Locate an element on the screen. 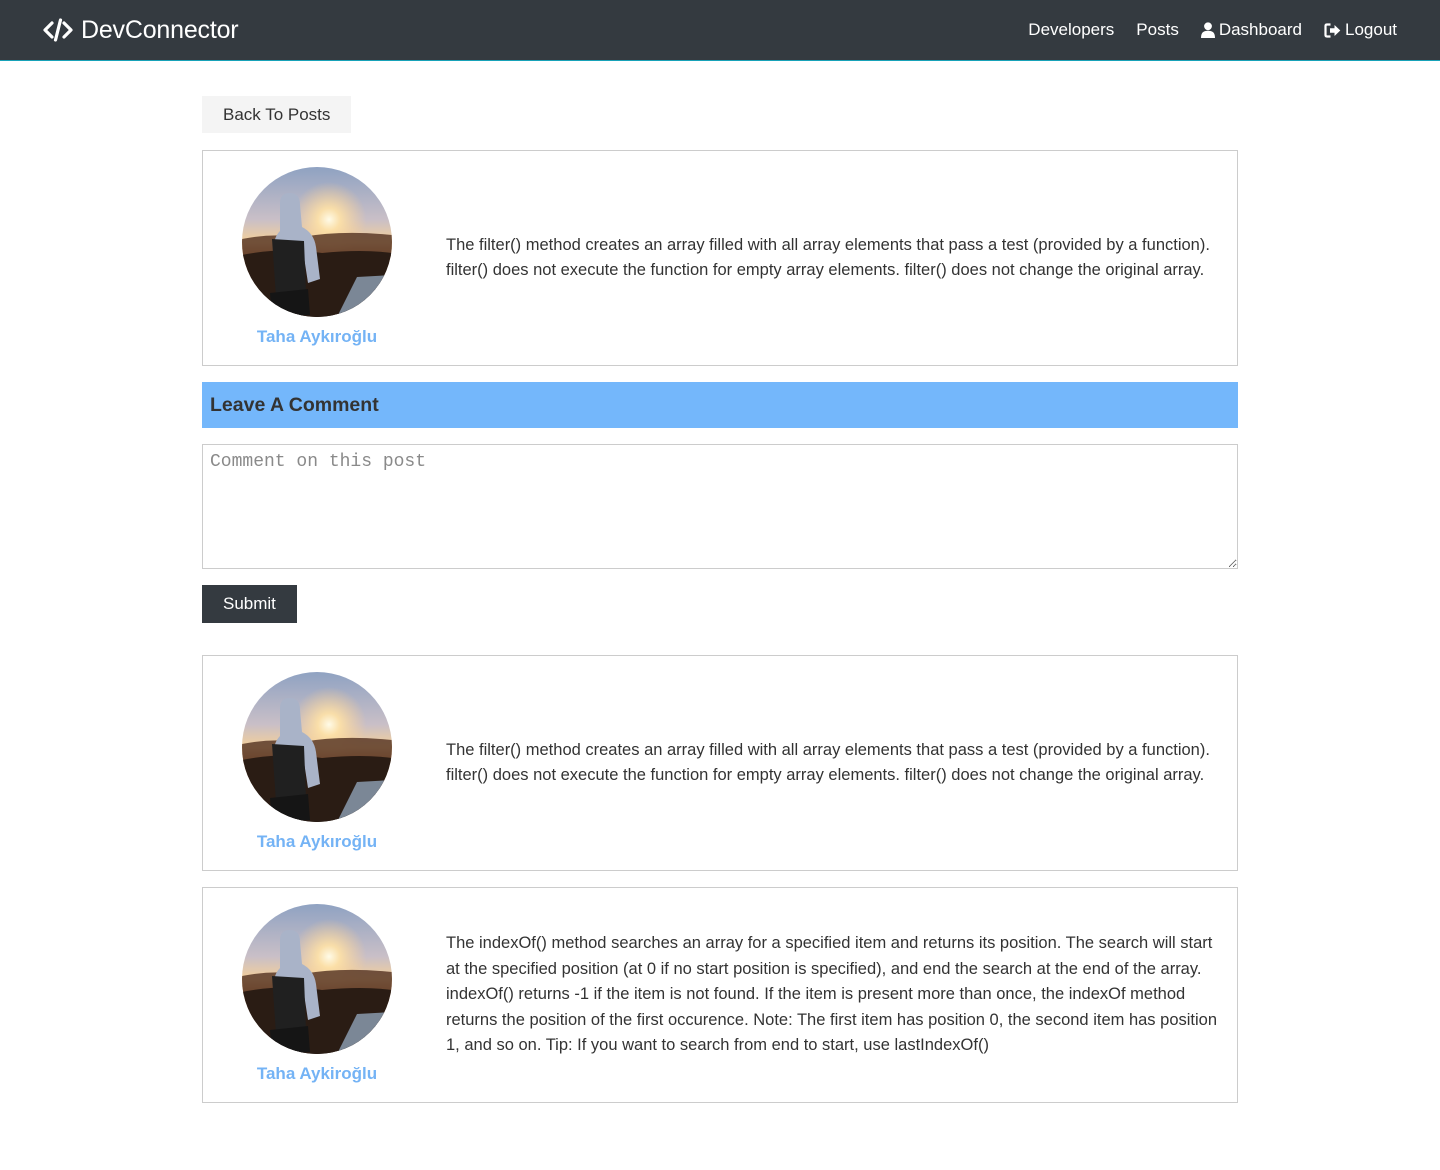 The width and height of the screenshot is (1440, 1170). nav-dashboard-link: Dashboard is located at coordinates (1251, 30).